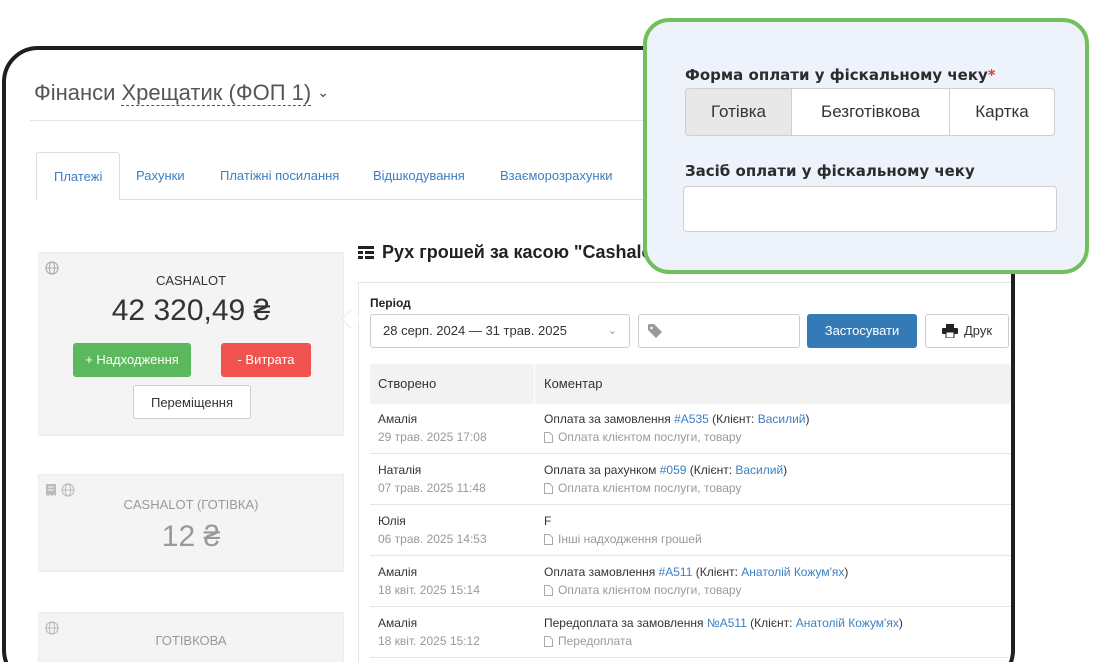  What do you see at coordinates (216, 93) in the screenshot?
I see `store-selector: Хрещатик (ФОП 1)` at bounding box center [216, 93].